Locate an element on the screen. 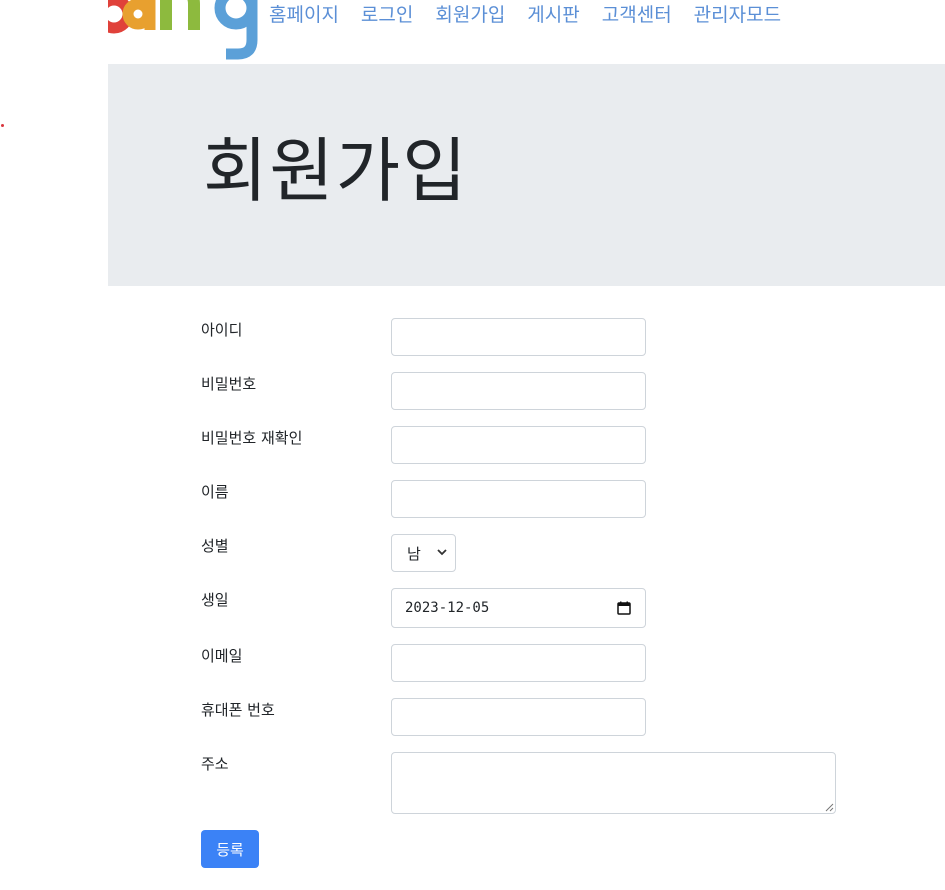 The width and height of the screenshot is (945, 890). nav-link-admin: 관리자모드 is located at coordinates (737, 16).